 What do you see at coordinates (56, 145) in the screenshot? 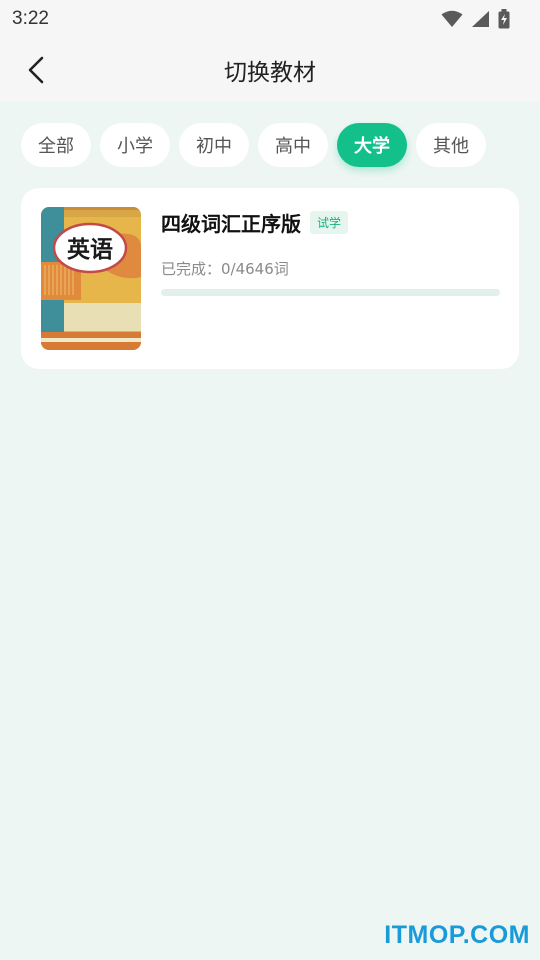
I see `tab-all: 全部` at bounding box center [56, 145].